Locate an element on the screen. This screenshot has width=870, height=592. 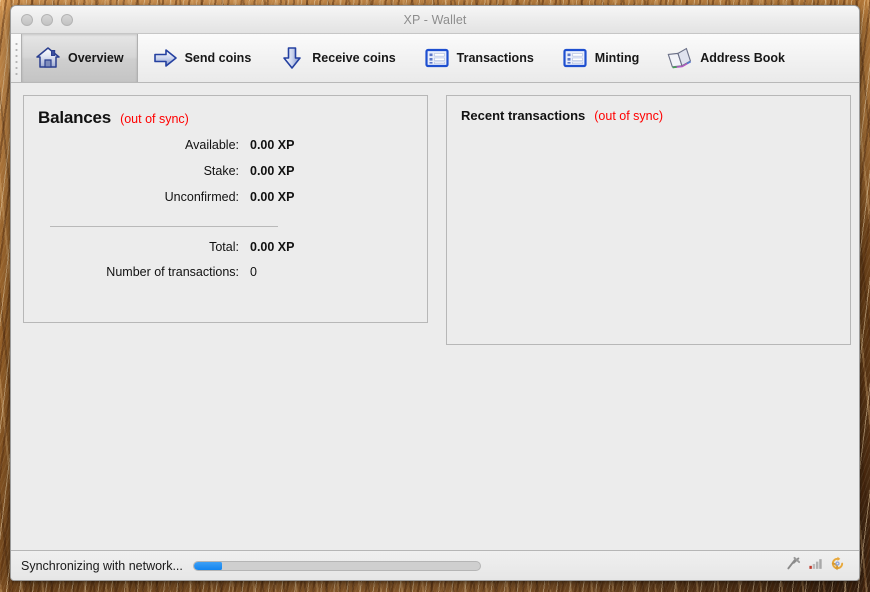
book-icon is located at coordinates (680, 58).